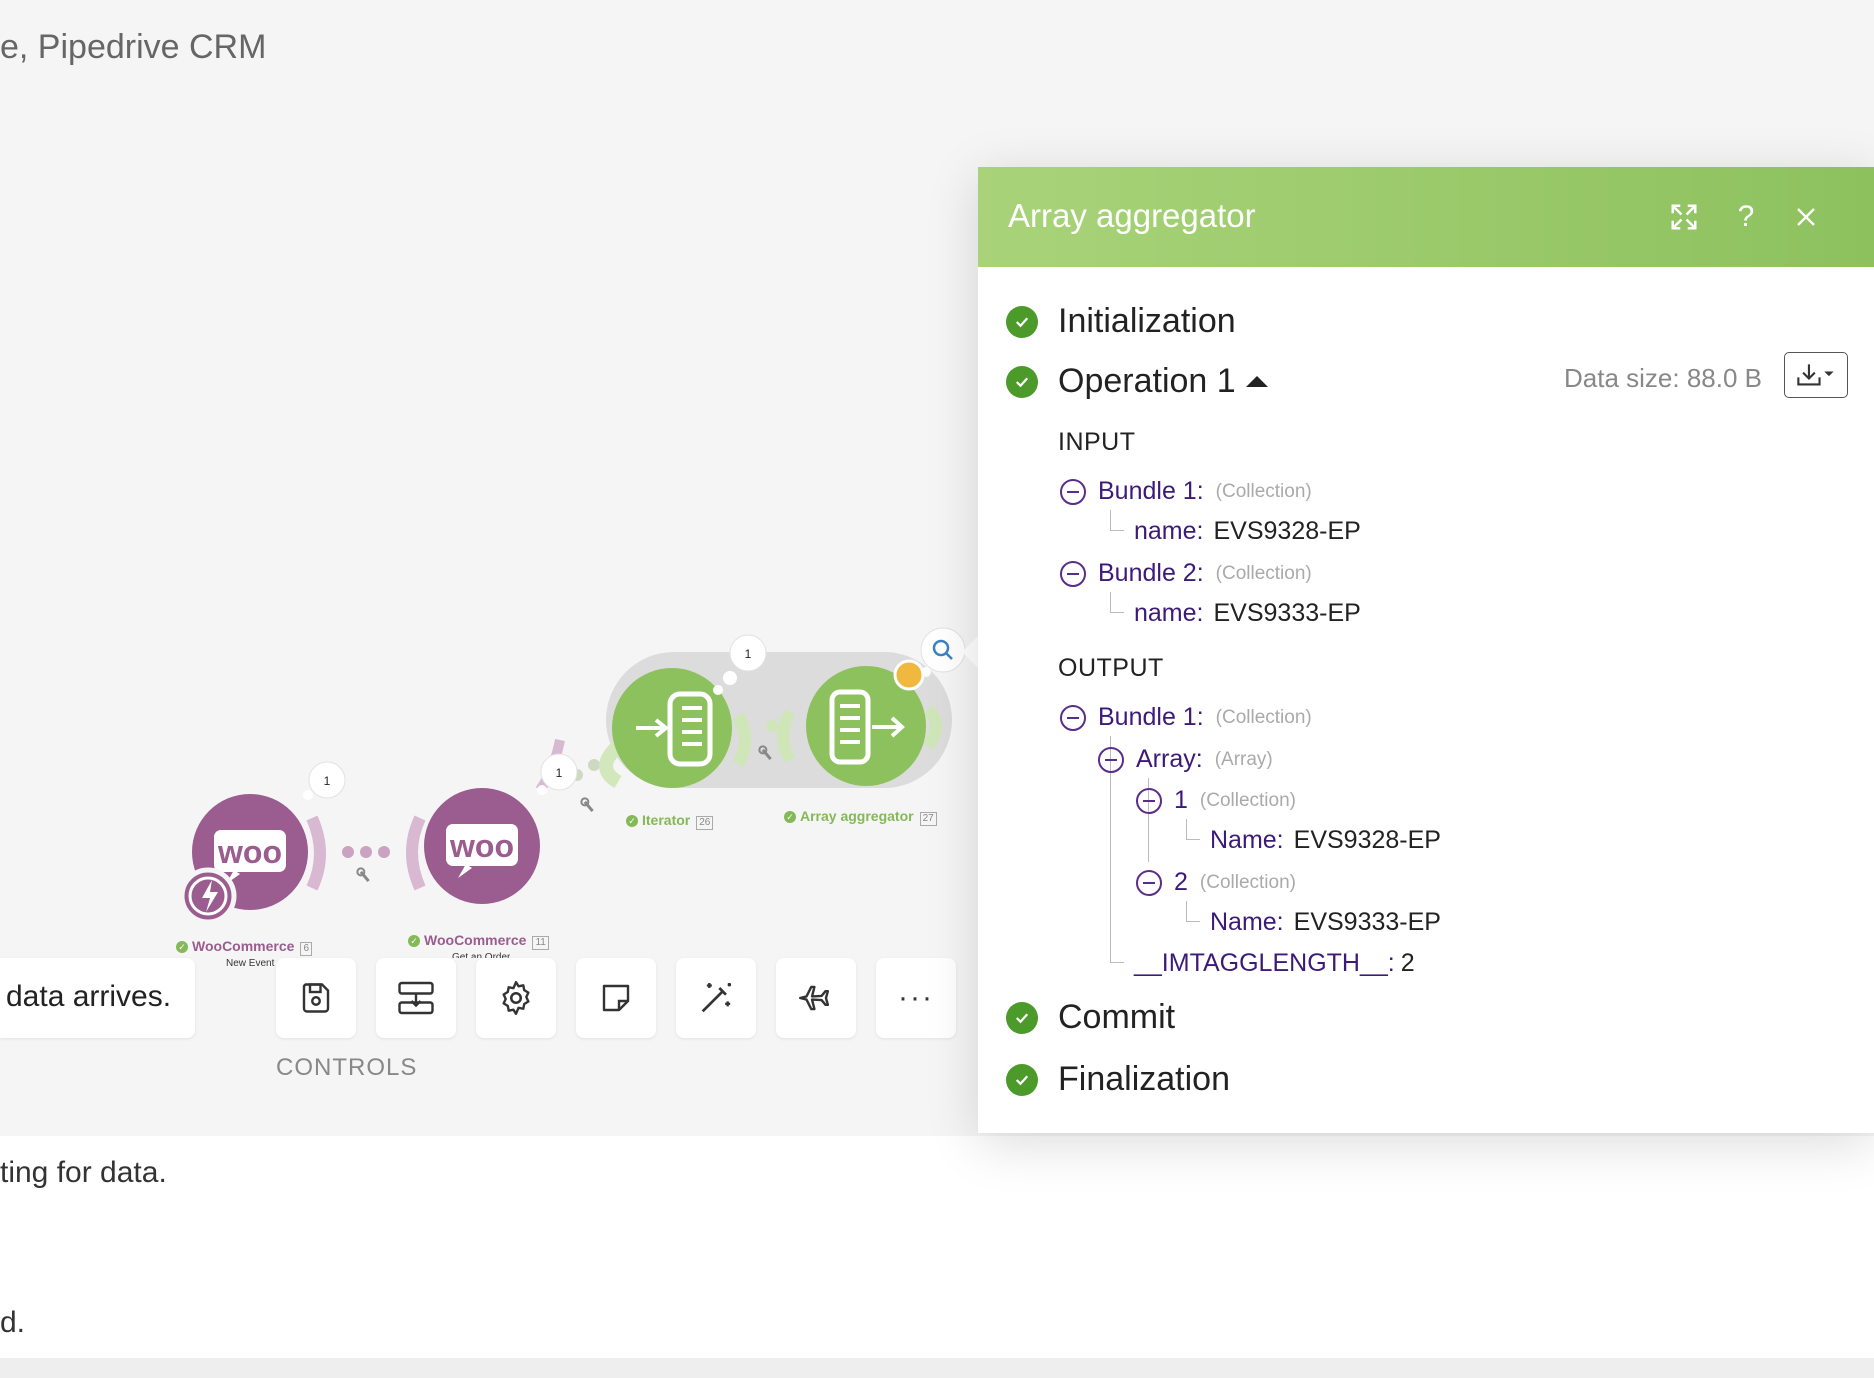  I want to click on tree-node: Bundle 2: (Collection), so click(1186, 573).